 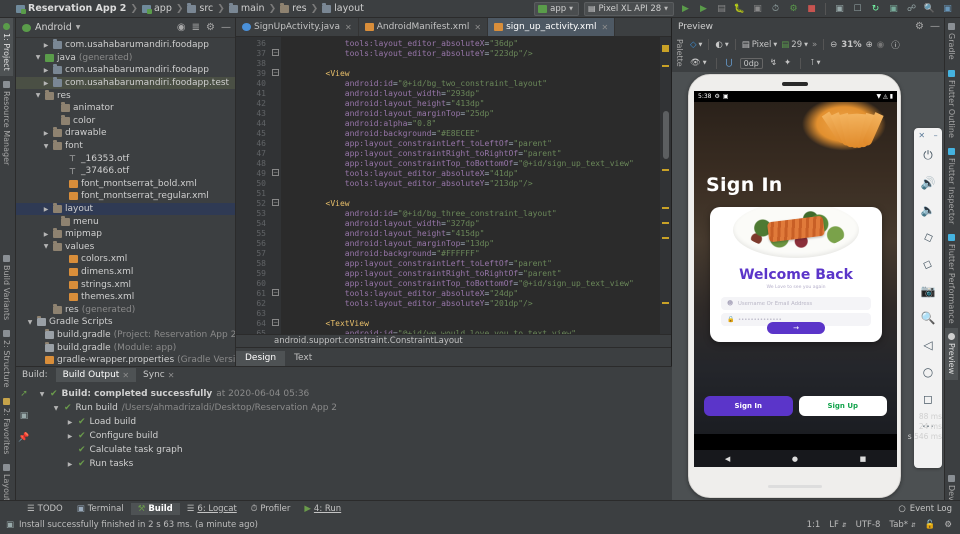 I want to click on sidebar-item-build-variants: Build Variants, so click(x=6, y=287).